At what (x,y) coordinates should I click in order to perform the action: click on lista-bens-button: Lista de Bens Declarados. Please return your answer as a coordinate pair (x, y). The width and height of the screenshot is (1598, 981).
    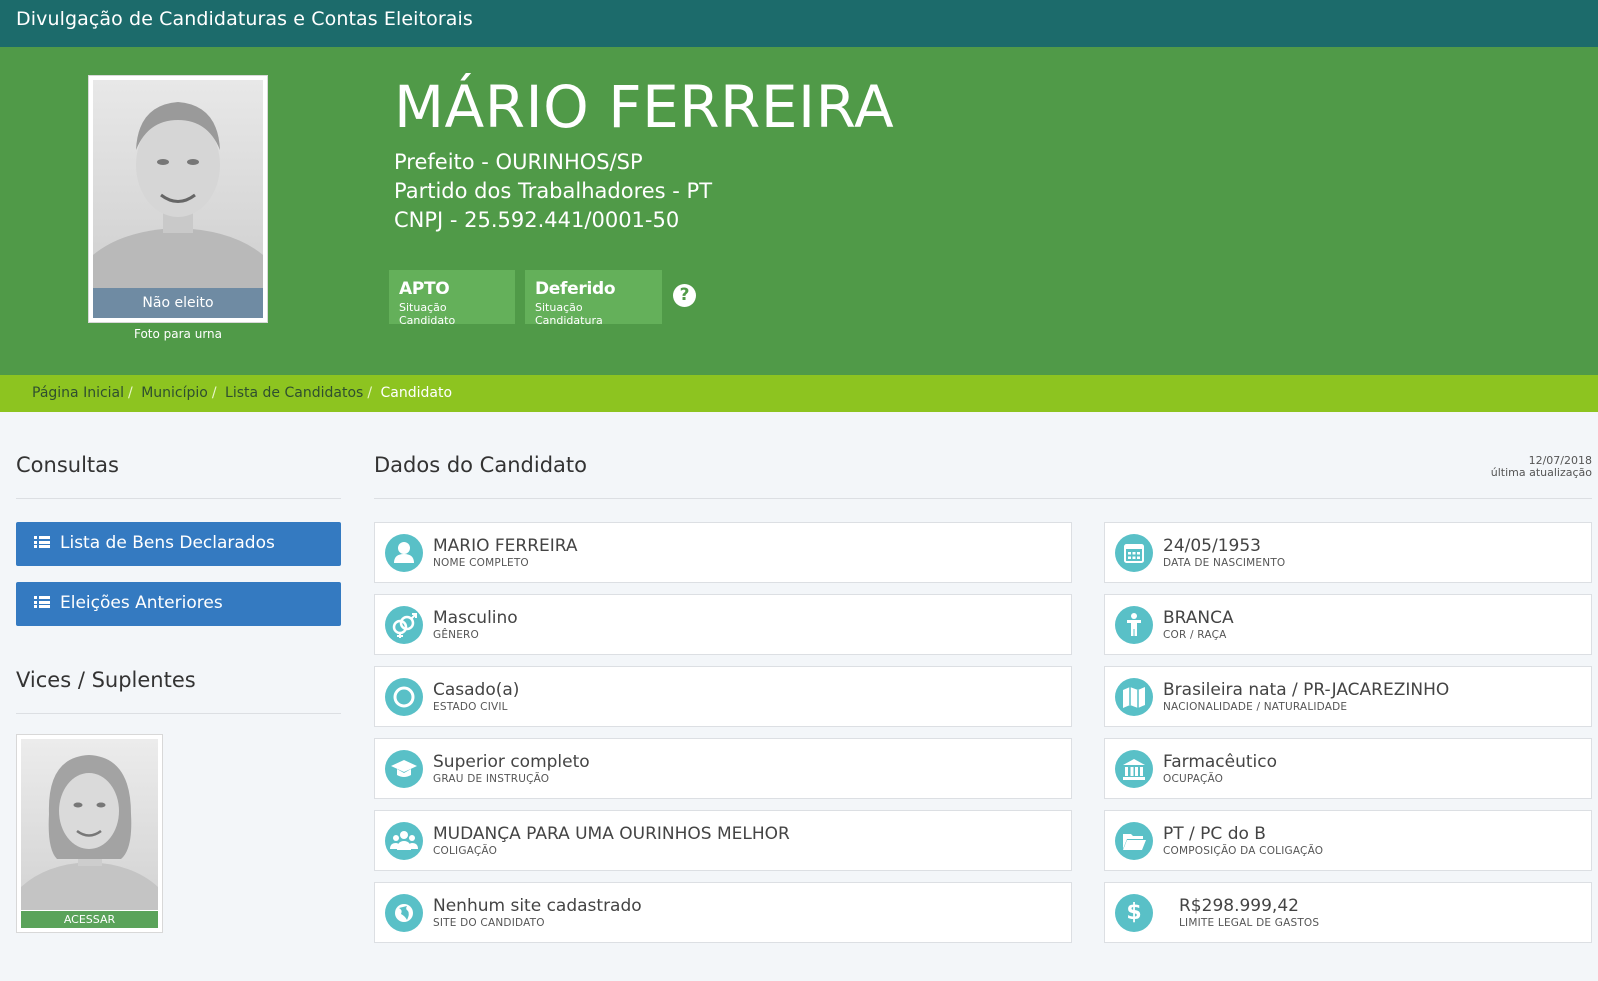
    Looking at the image, I should click on (178, 544).